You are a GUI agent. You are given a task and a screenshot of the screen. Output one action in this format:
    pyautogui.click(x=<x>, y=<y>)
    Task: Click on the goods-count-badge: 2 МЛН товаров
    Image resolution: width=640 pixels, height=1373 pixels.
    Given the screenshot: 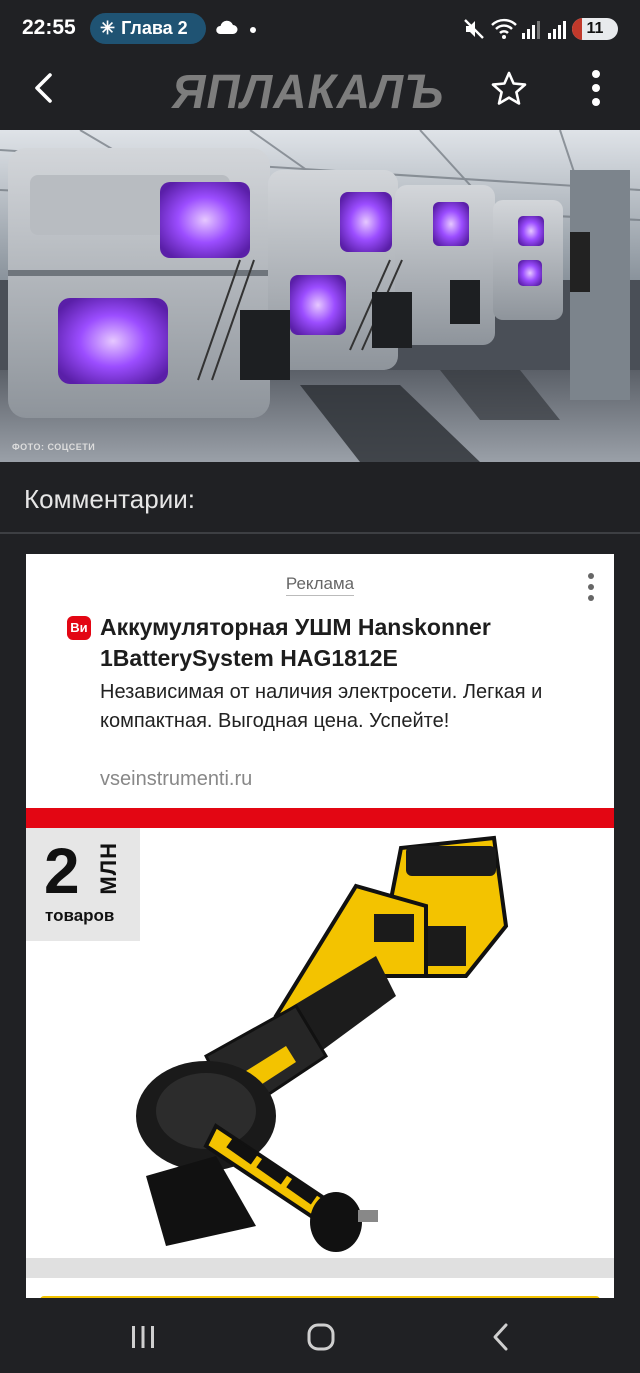 What is the action you would take?
    pyautogui.click(x=83, y=884)
    